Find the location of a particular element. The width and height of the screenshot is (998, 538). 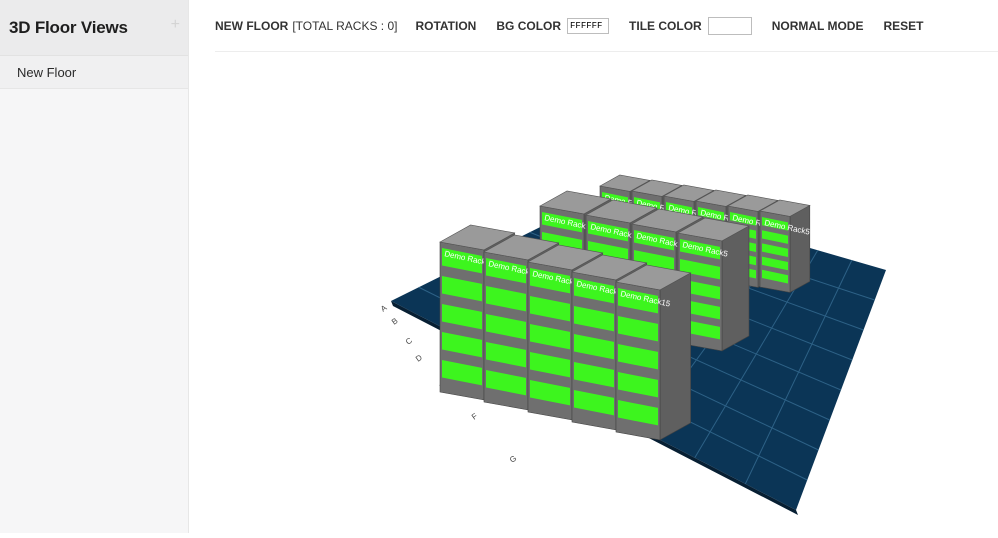

tile-color-swatch is located at coordinates (729, 25).